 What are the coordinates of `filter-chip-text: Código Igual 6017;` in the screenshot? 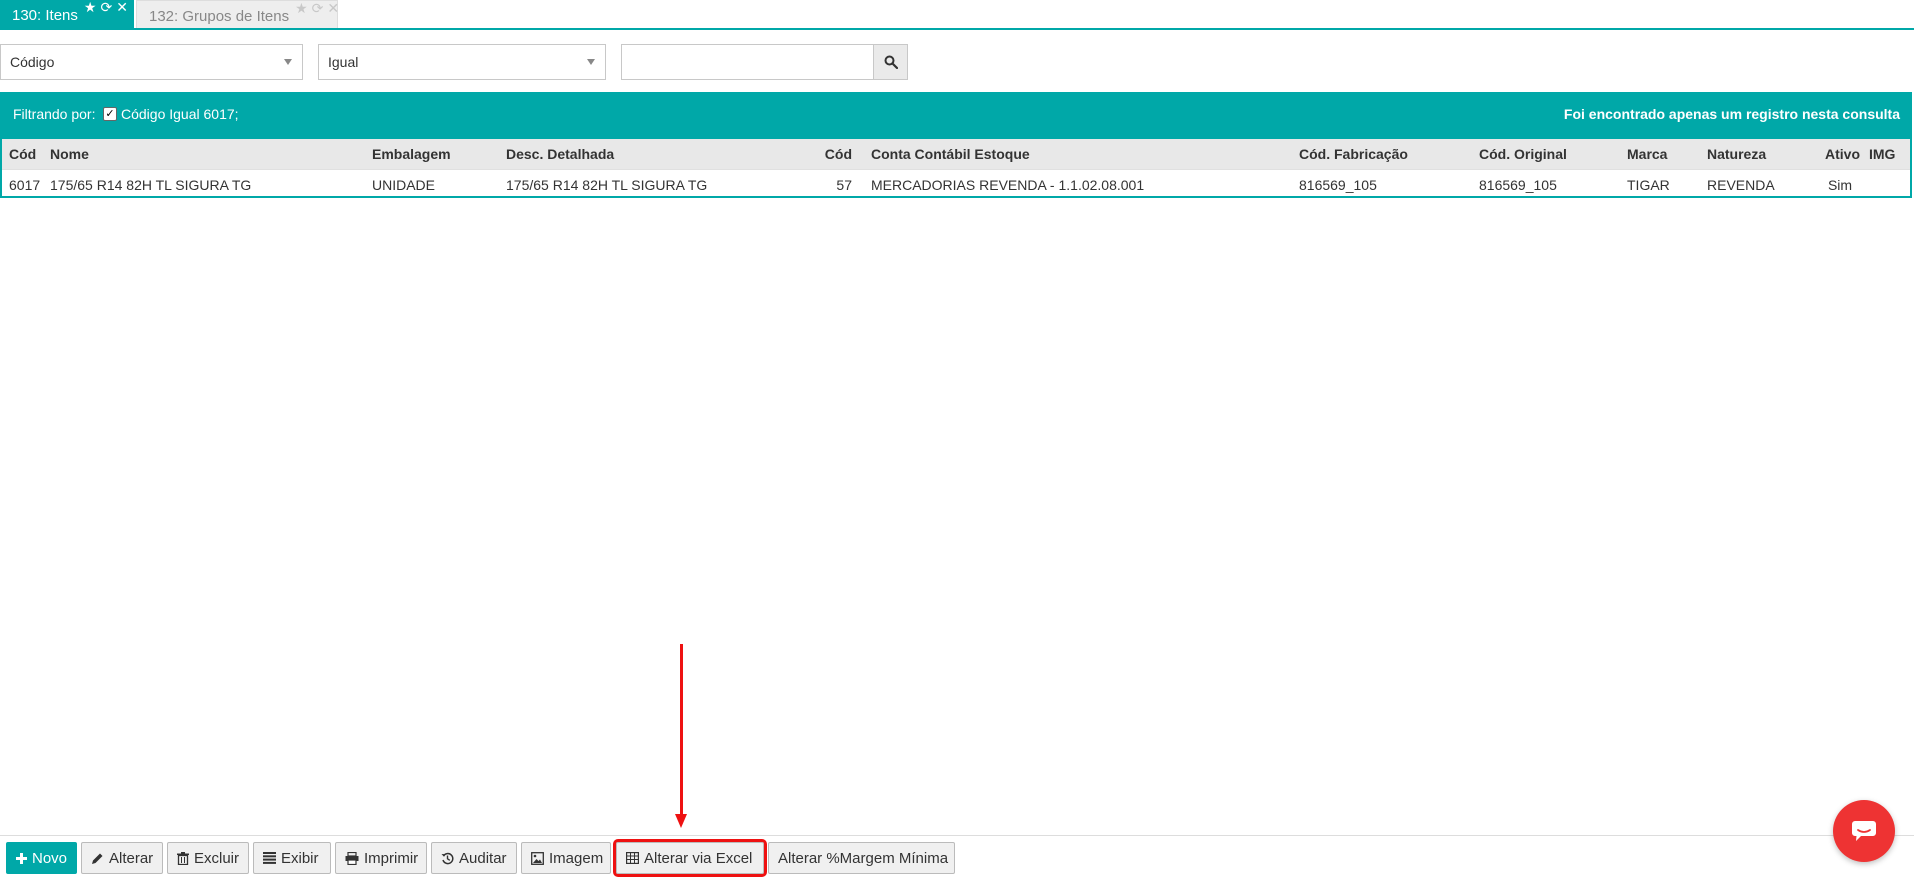 It's located at (180, 114).